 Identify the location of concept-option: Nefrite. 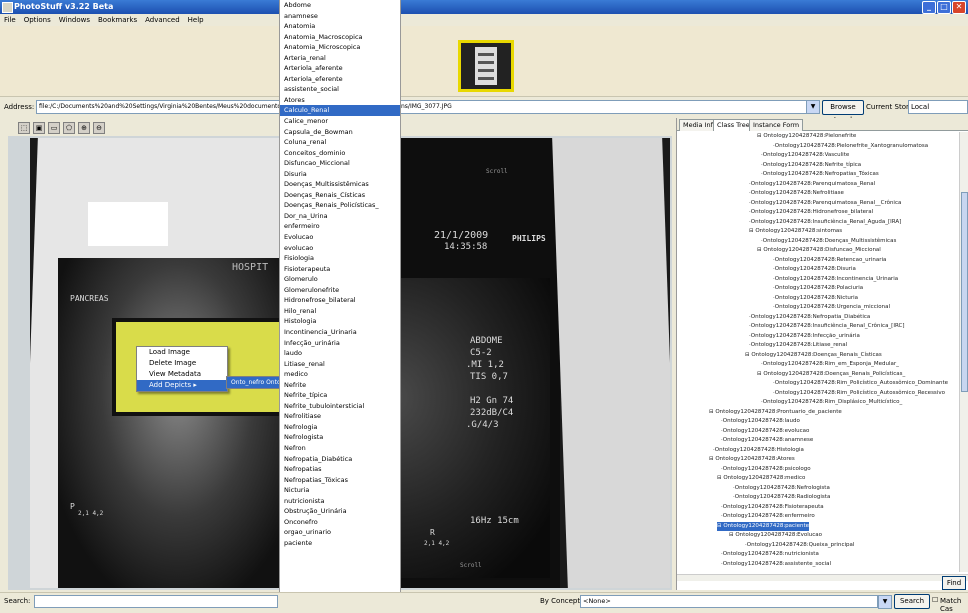
(340, 385).